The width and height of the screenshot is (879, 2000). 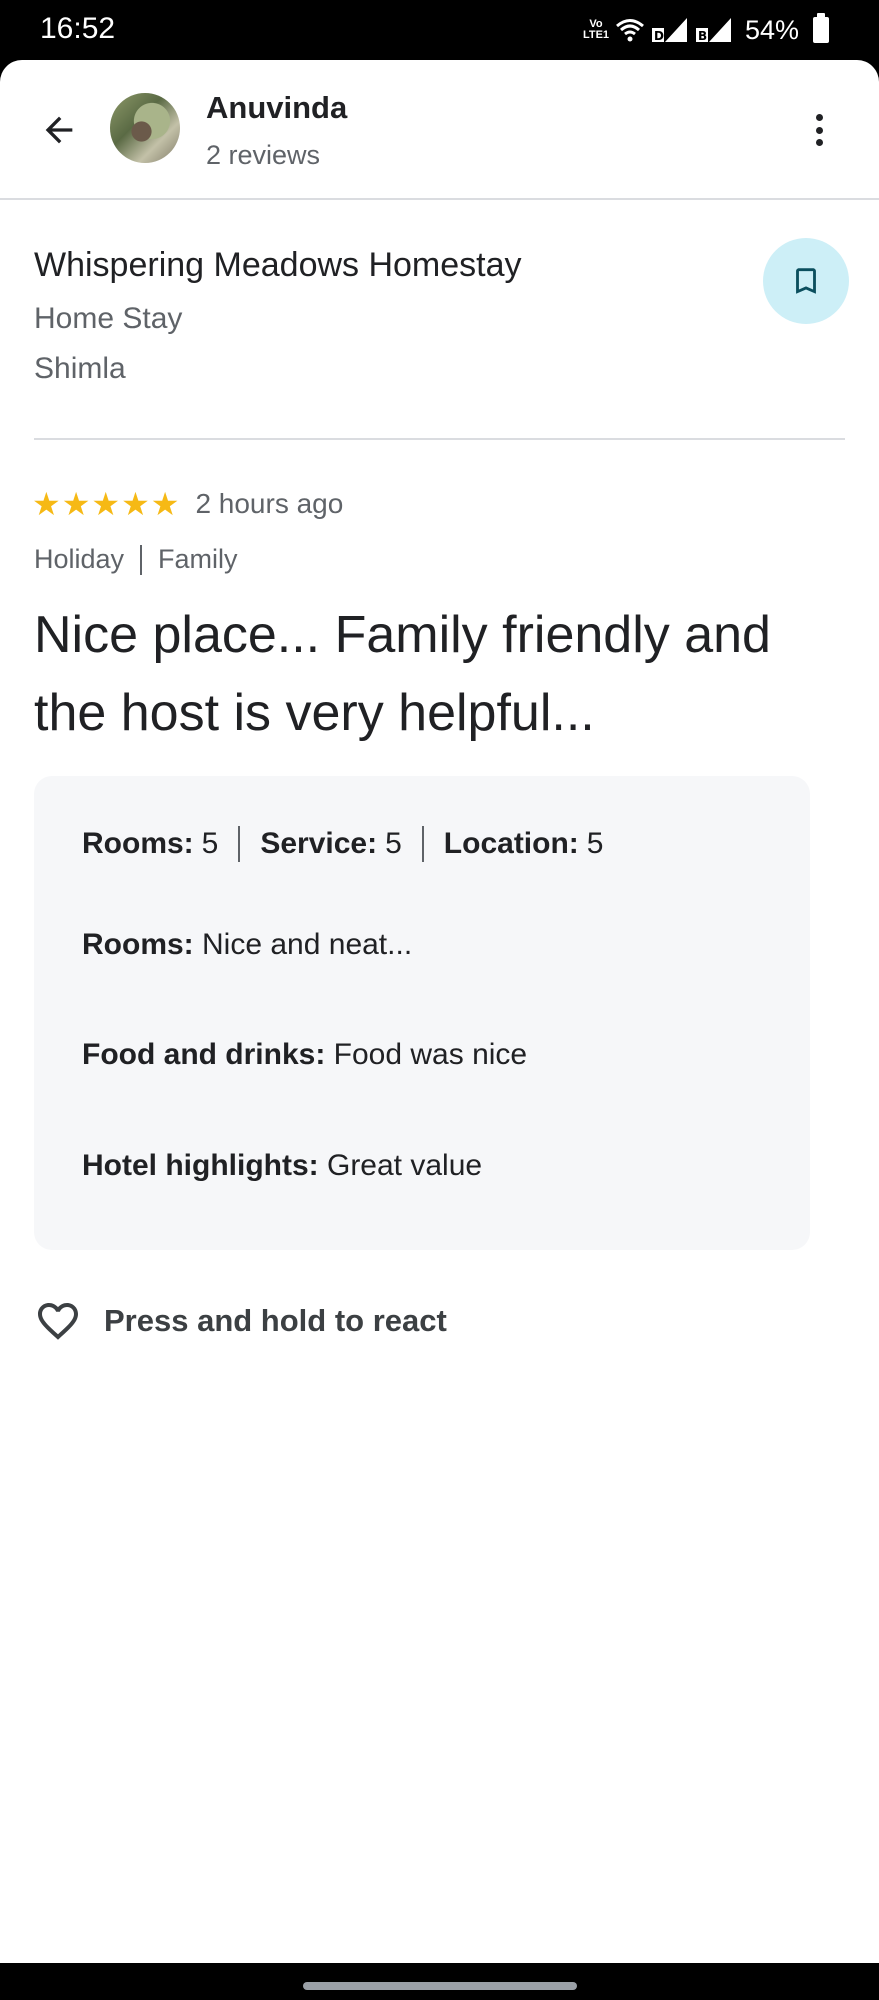 I want to click on aspect-service-label: Service:, so click(x=319, y=843).